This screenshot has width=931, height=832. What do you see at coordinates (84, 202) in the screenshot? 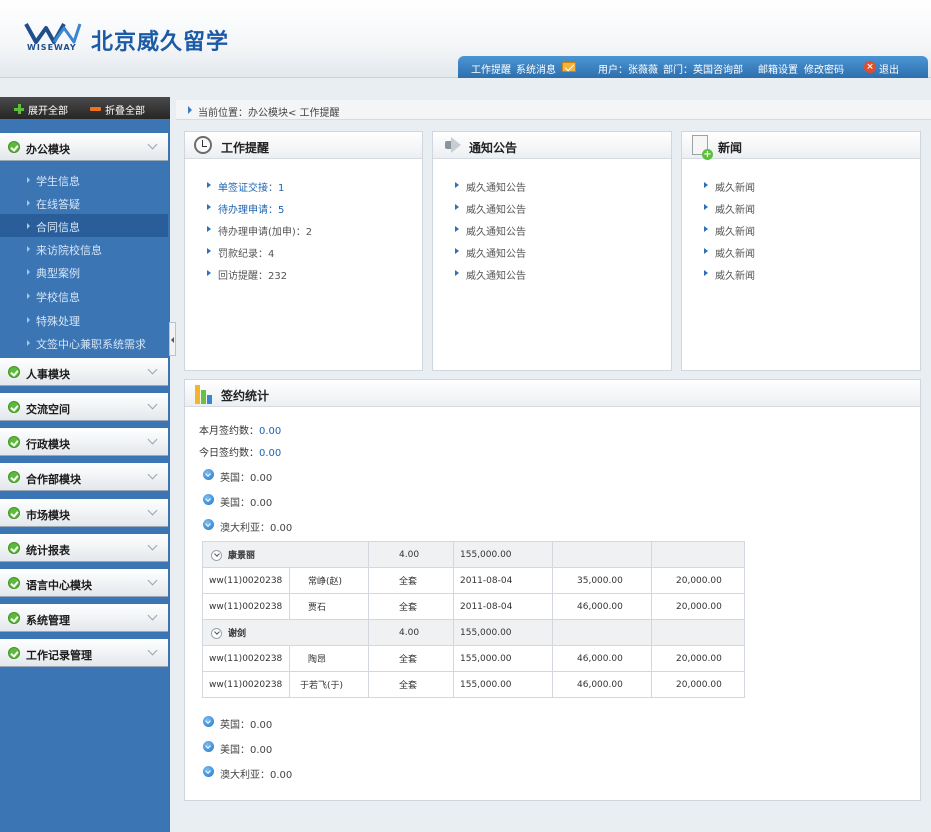
I see `sidebar-item-online-qa: 在线答疑` at bounding box center [84, 202].